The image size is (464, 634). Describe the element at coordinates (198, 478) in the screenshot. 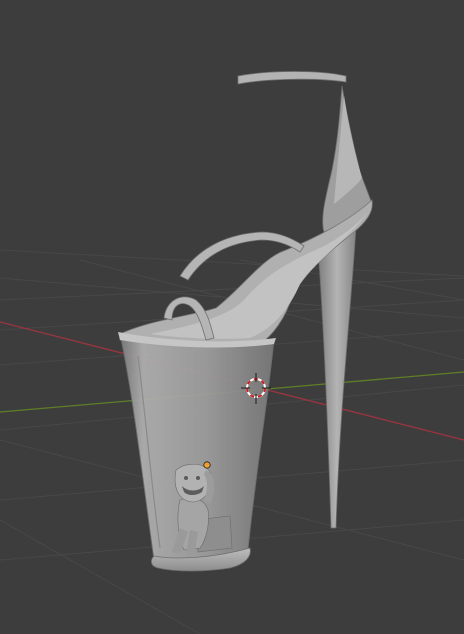

I see `figure-eye-right` at that location.